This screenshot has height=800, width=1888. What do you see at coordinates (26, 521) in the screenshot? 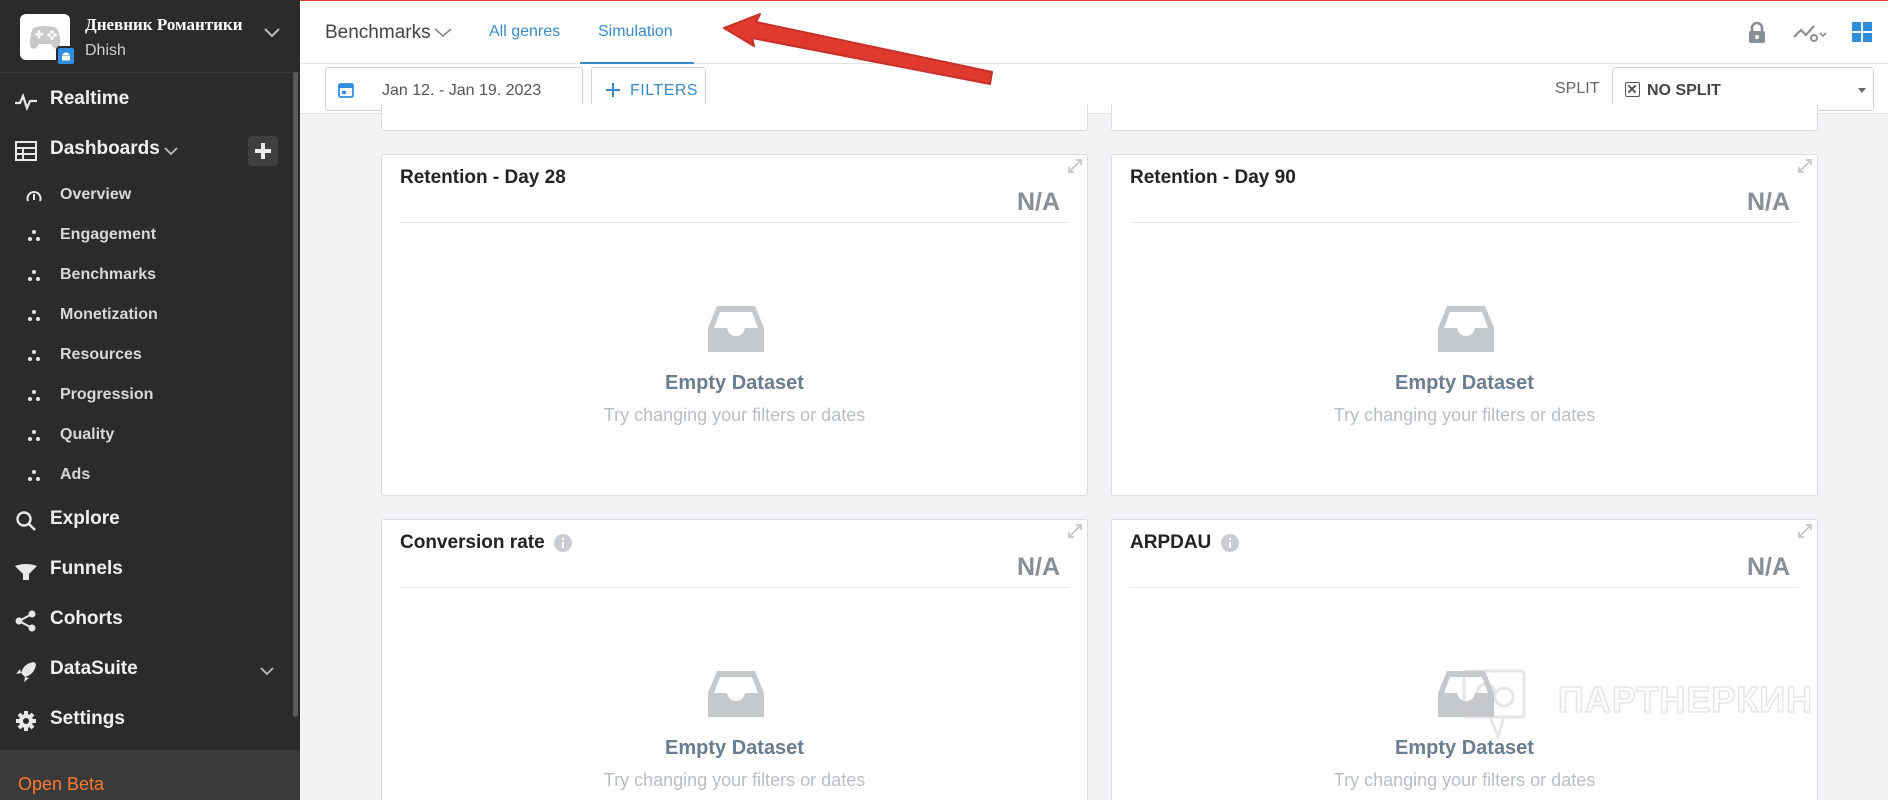
I see `search-icon` at bounding box center [26, 521].